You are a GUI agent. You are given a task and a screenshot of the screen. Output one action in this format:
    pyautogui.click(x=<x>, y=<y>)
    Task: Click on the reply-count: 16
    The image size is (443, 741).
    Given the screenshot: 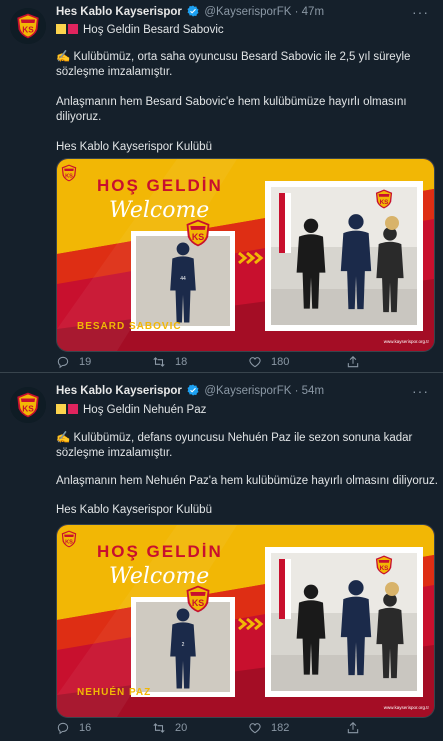 What is the action you would take?
    pyautogui.click(x=85, y=728)
    